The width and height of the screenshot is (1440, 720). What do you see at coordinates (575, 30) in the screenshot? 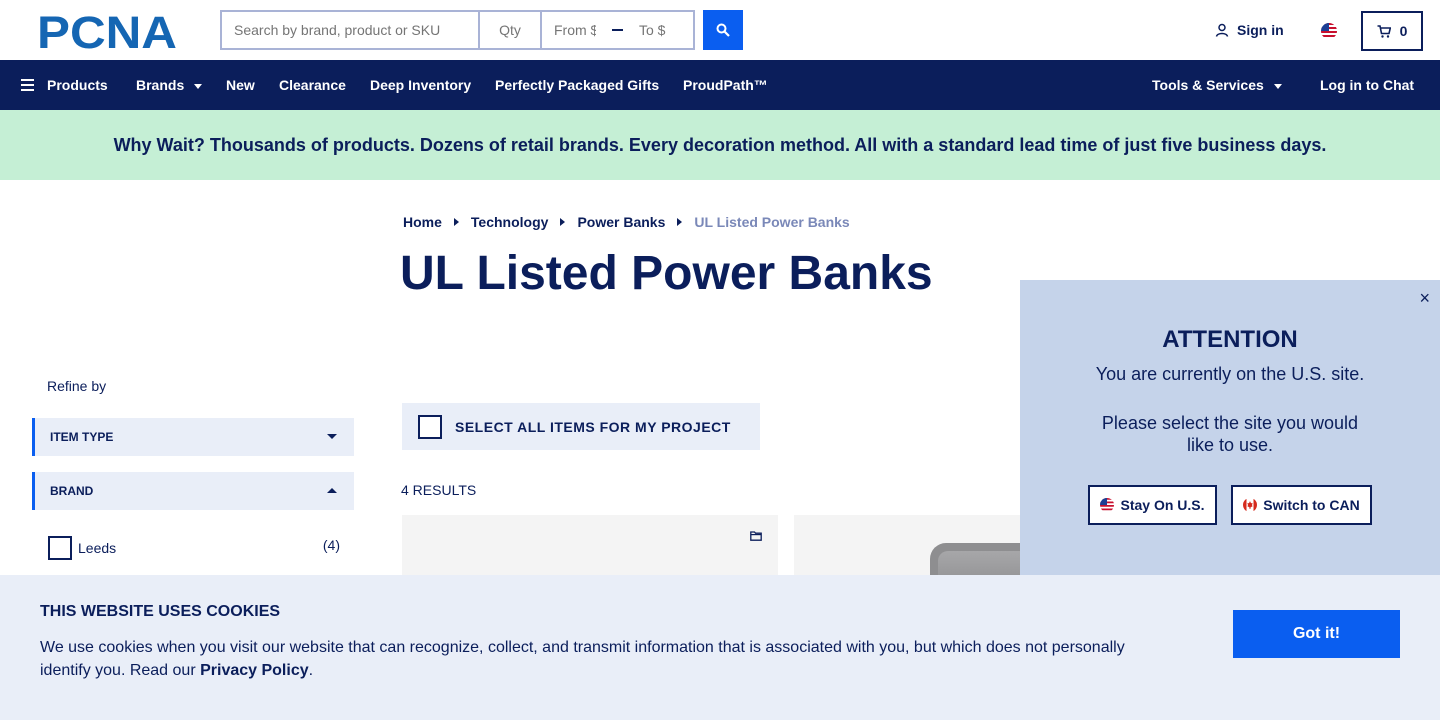
I see `price-from-input` at bounding box center [575, 30].